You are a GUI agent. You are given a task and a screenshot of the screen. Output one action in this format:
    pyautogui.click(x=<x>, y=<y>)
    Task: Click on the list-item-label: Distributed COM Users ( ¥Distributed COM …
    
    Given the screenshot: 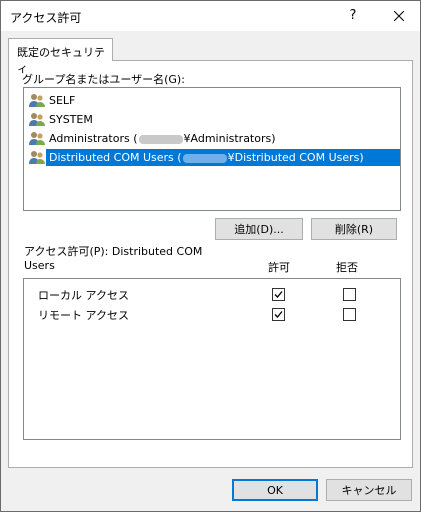 What is the action you would take?
    pyautogui.click(x=223, y=157)
    